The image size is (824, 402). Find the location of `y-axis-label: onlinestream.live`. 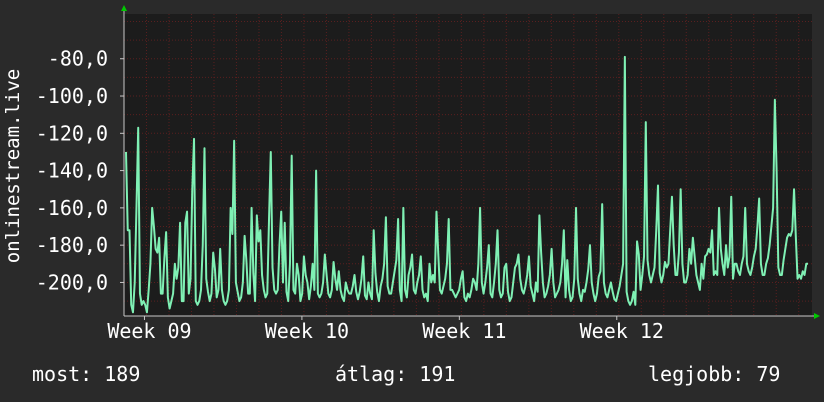

y-axis-label: onlinestream.live is located at coordinates (13, 166).